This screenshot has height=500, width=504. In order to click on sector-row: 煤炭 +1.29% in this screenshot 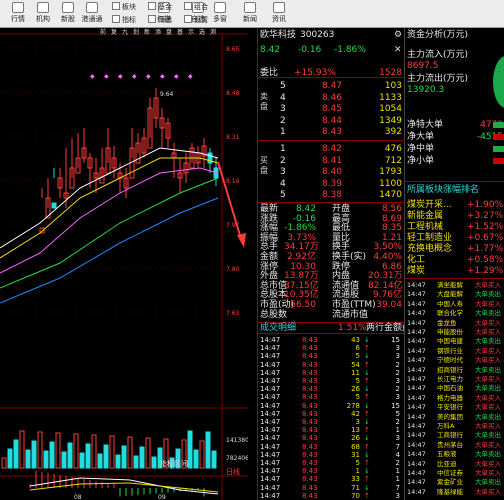, I will do `click(454, 271)`.